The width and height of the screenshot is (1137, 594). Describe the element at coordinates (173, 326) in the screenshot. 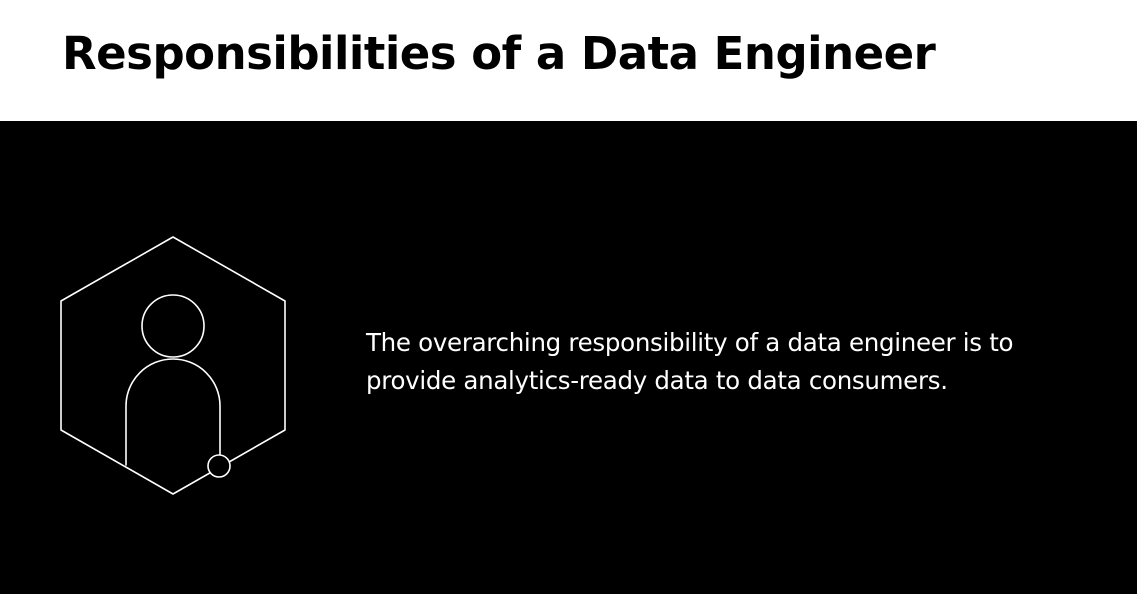

I see `person-head` at that location.